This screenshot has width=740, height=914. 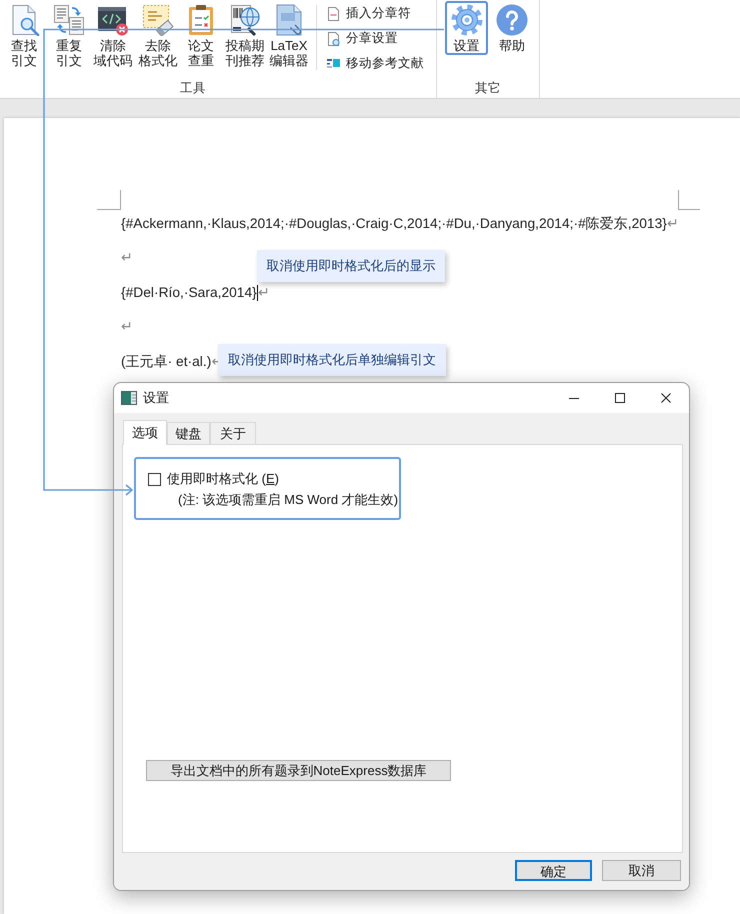 What do you see at coordinates (362, 38) in the screenshot?
I see `ribbon-small-button: 分章设置` at bounding box center [362, 38].